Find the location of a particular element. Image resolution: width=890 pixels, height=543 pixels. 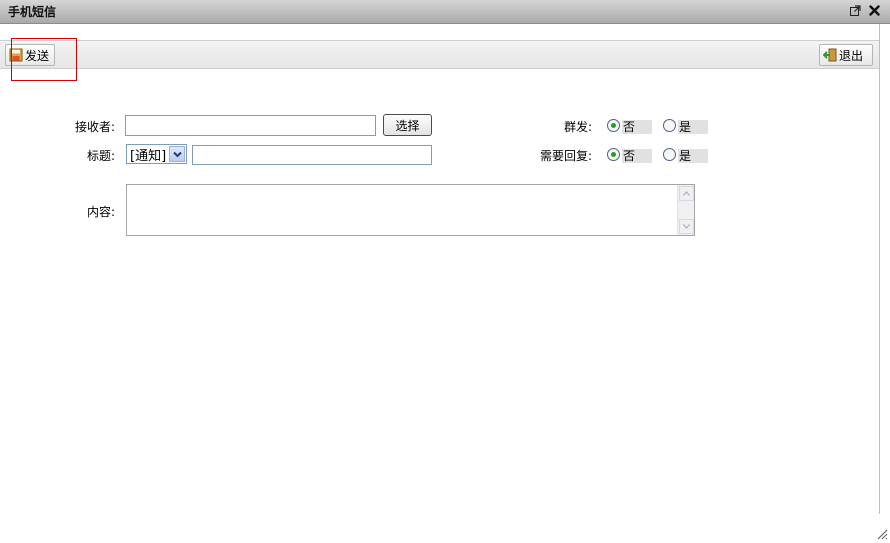

content-label: 内容: is located at coordinates (100, 212).